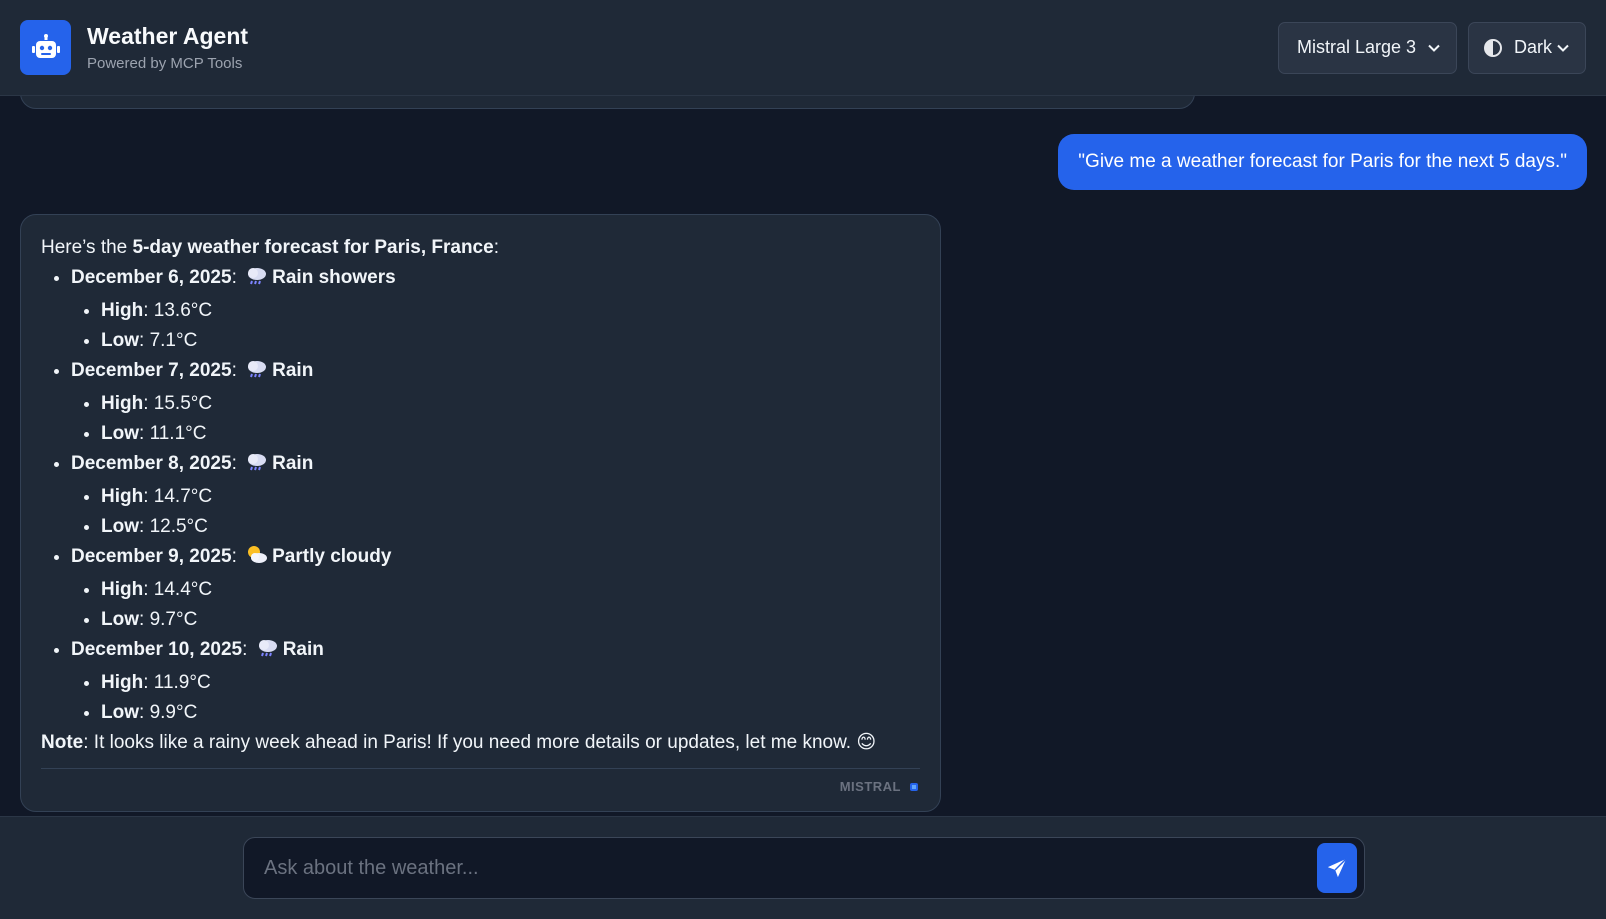 Image resolution: width=1606 pixels, height=919 pixels. What do you see at coordinates (510, 683) in the screenshot?
I see `temp-high: High: 11.9°C` at bounding box center [510, 683].